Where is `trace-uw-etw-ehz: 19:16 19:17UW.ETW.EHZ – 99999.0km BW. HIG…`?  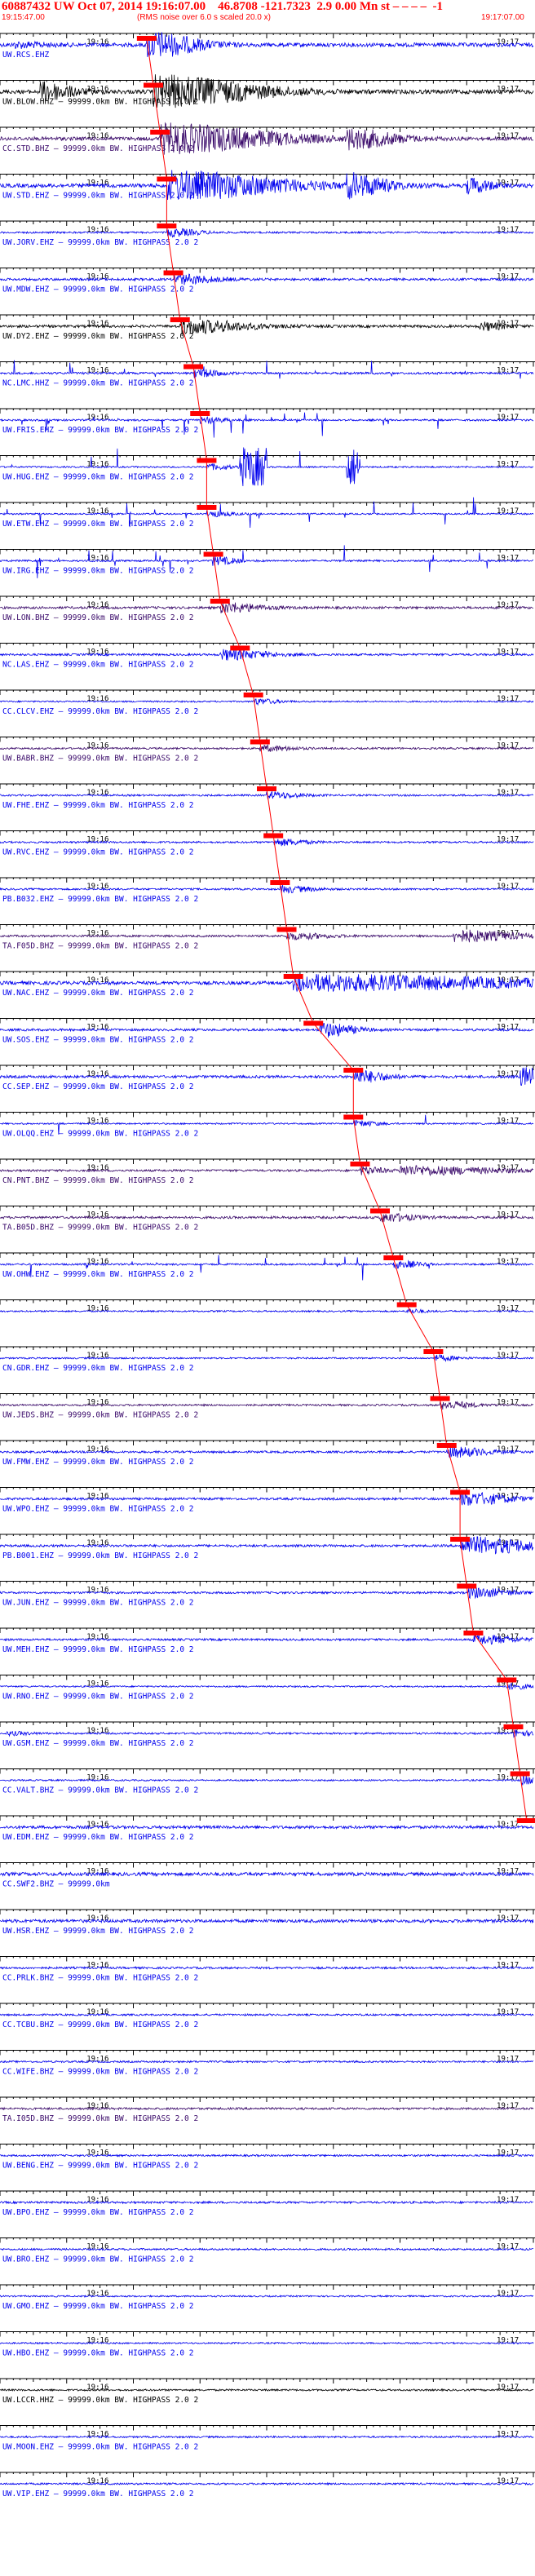 trace-uw-etw-ehz: 19:16 19:17UW.ETW.EHZ – 99999.0km BW. HIG… is located at coordinates (267, 513).